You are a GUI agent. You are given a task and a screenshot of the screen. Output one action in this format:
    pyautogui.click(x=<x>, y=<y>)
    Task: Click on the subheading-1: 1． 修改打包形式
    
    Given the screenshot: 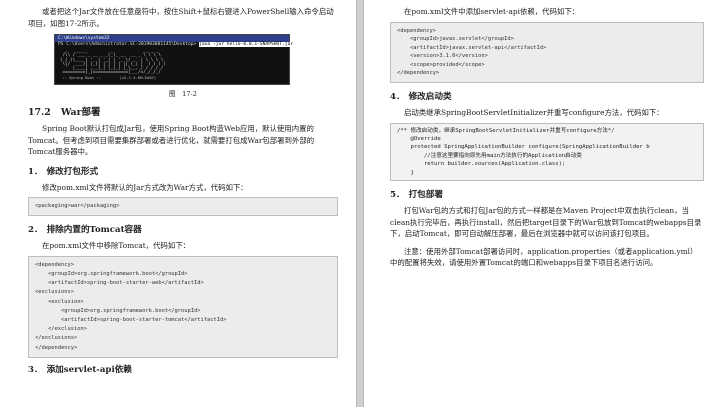 What is the action you would take?
    pyautogui.click(x=63, y=171)
    